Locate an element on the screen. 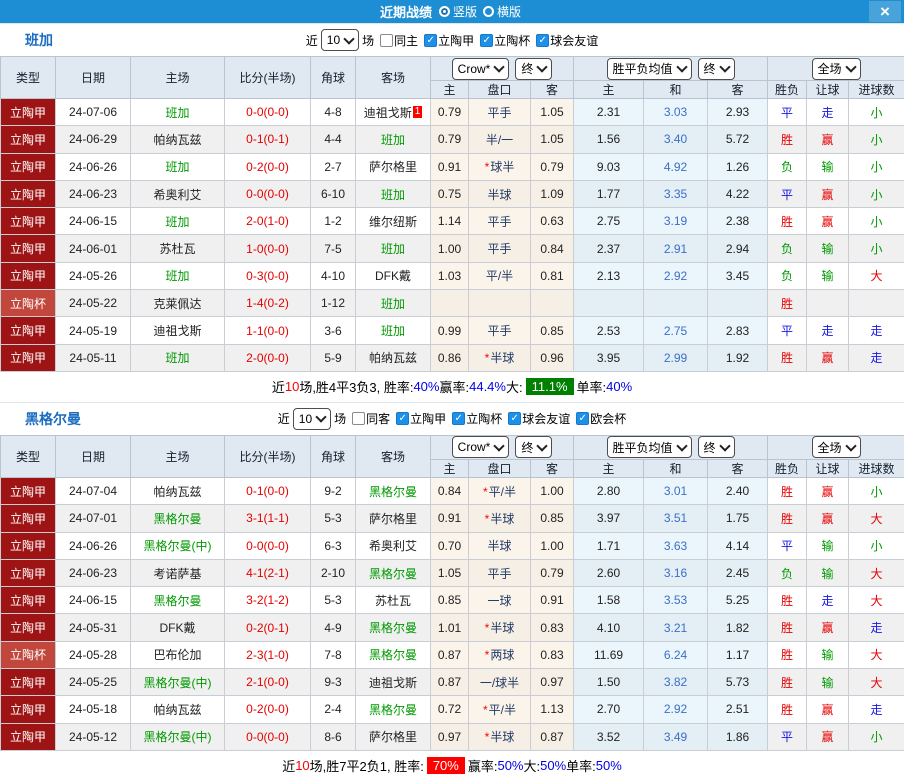 The height and width of the screenshot is (780, 904). checkbox-label: 立陶杯 is located at coordinates (512, 40).